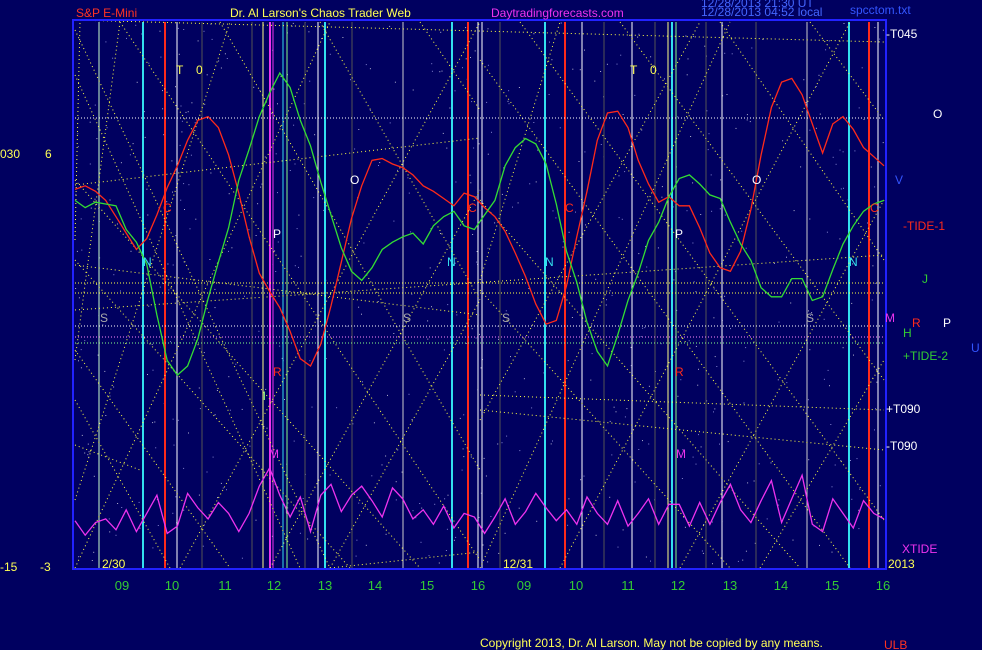 The height and width of the screenshot is (650, 982). Describe the element at coordinates (781, 585) in the screenshot. I see `x-tick-label: 14` at that location.